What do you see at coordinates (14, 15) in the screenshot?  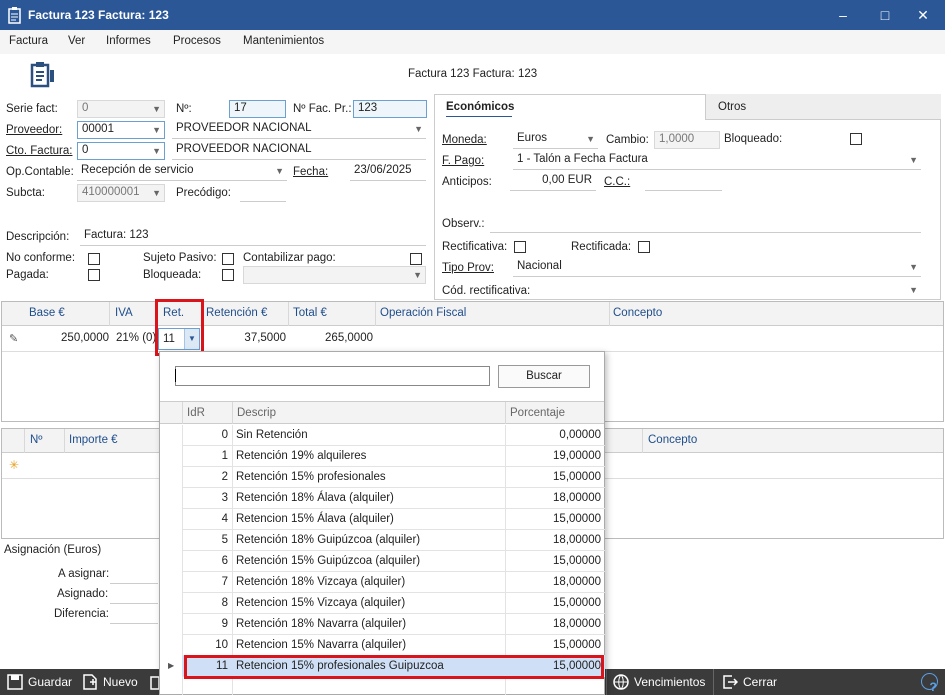 I see `invoice-icon` at bounding box center [14, 15].